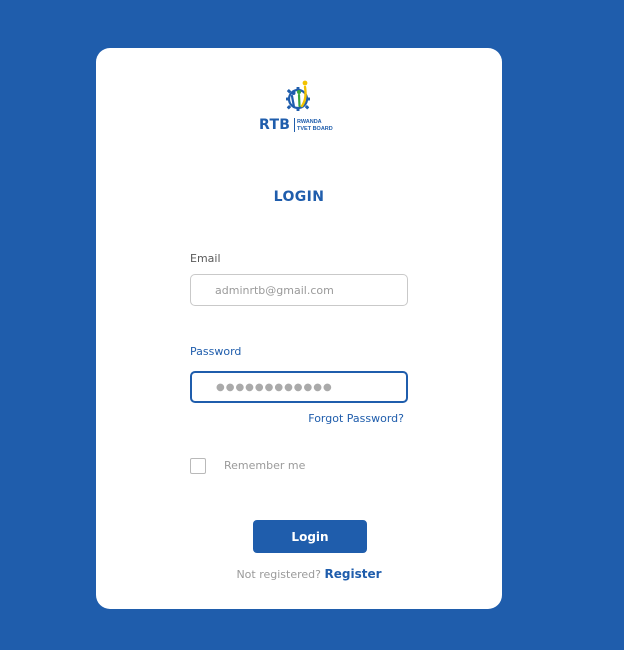  I want to click on login-button: Login, so click(310, 536).